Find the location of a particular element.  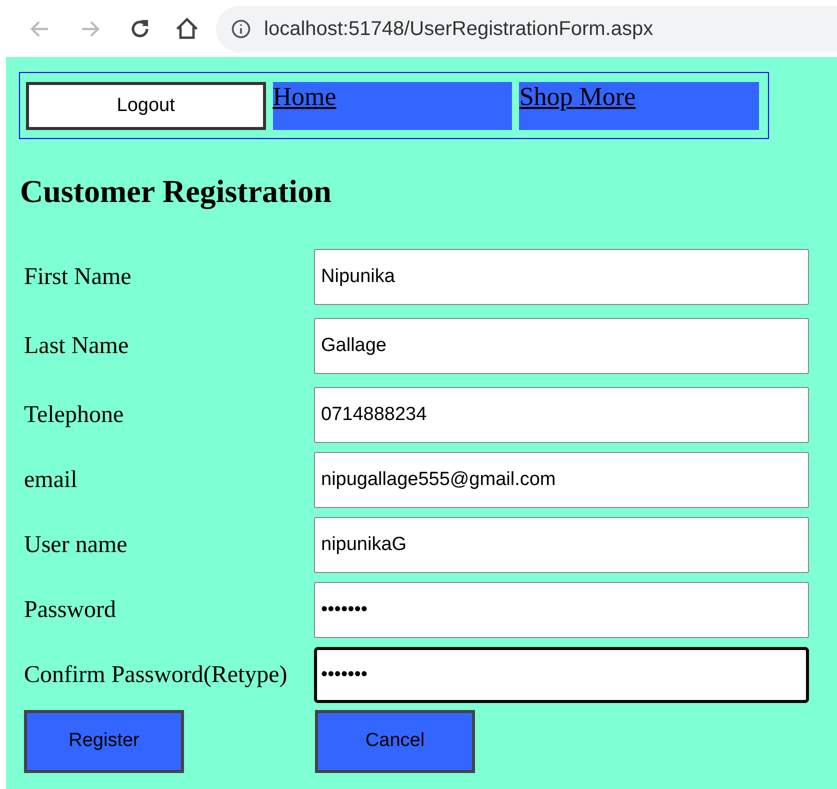

logout-button: Logout is located at coordinates (146, 106).